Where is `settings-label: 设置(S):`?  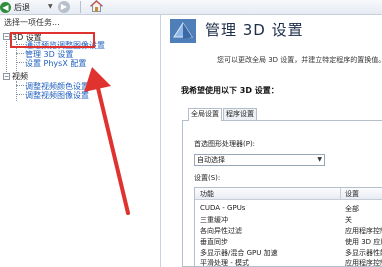 settings-label: 设置(S): is located at coordinates (207, 178).